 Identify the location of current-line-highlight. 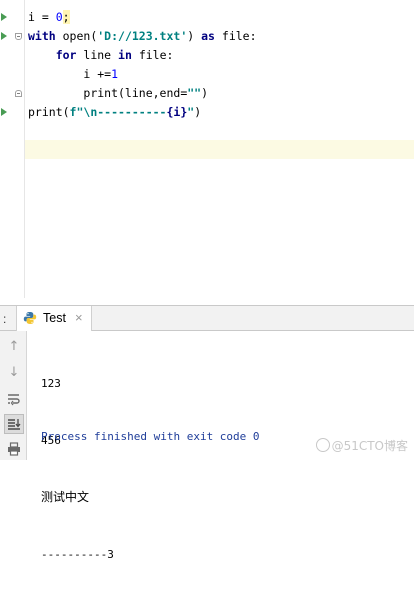
(219, 149).